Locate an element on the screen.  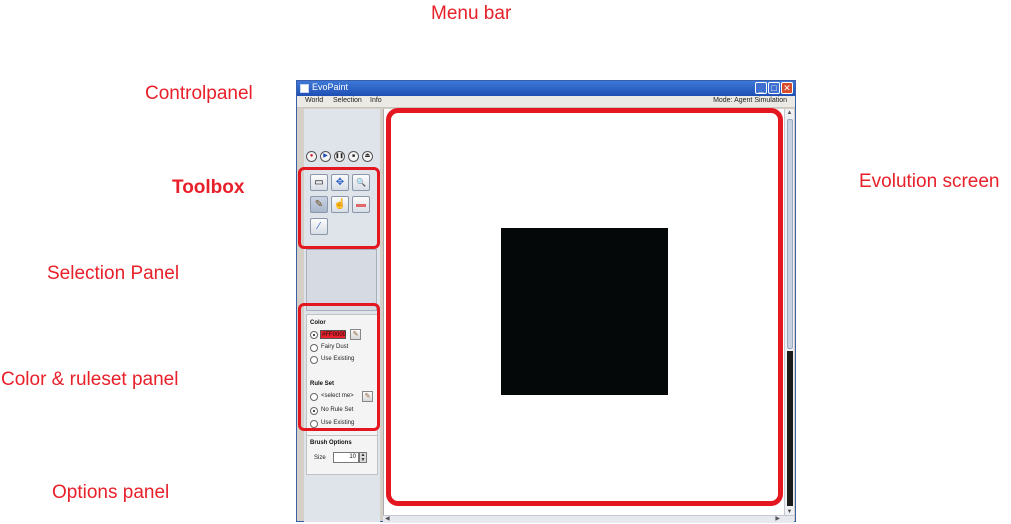
menu-info: Info is located at coordinates (376, 100).